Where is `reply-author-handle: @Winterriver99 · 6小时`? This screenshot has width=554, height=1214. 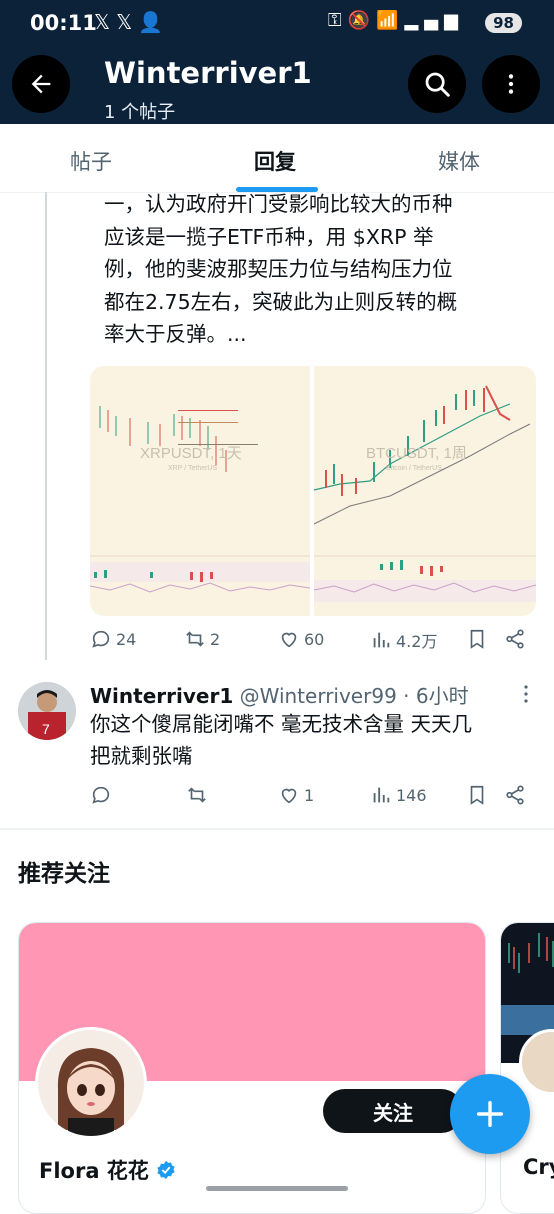 reply-author-handle: @Winterriver99 · 6小时 is located at coordinates (354, 696).